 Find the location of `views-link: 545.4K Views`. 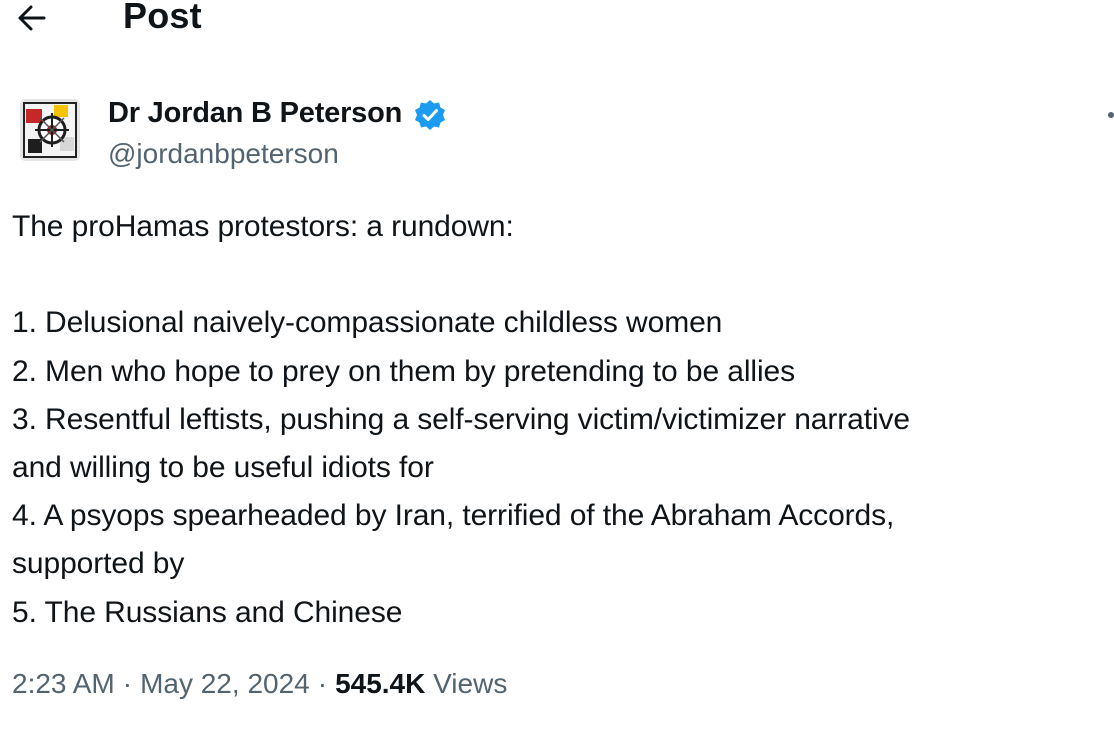

views-link: 545.4K Views is located at coordinates (421, 683).